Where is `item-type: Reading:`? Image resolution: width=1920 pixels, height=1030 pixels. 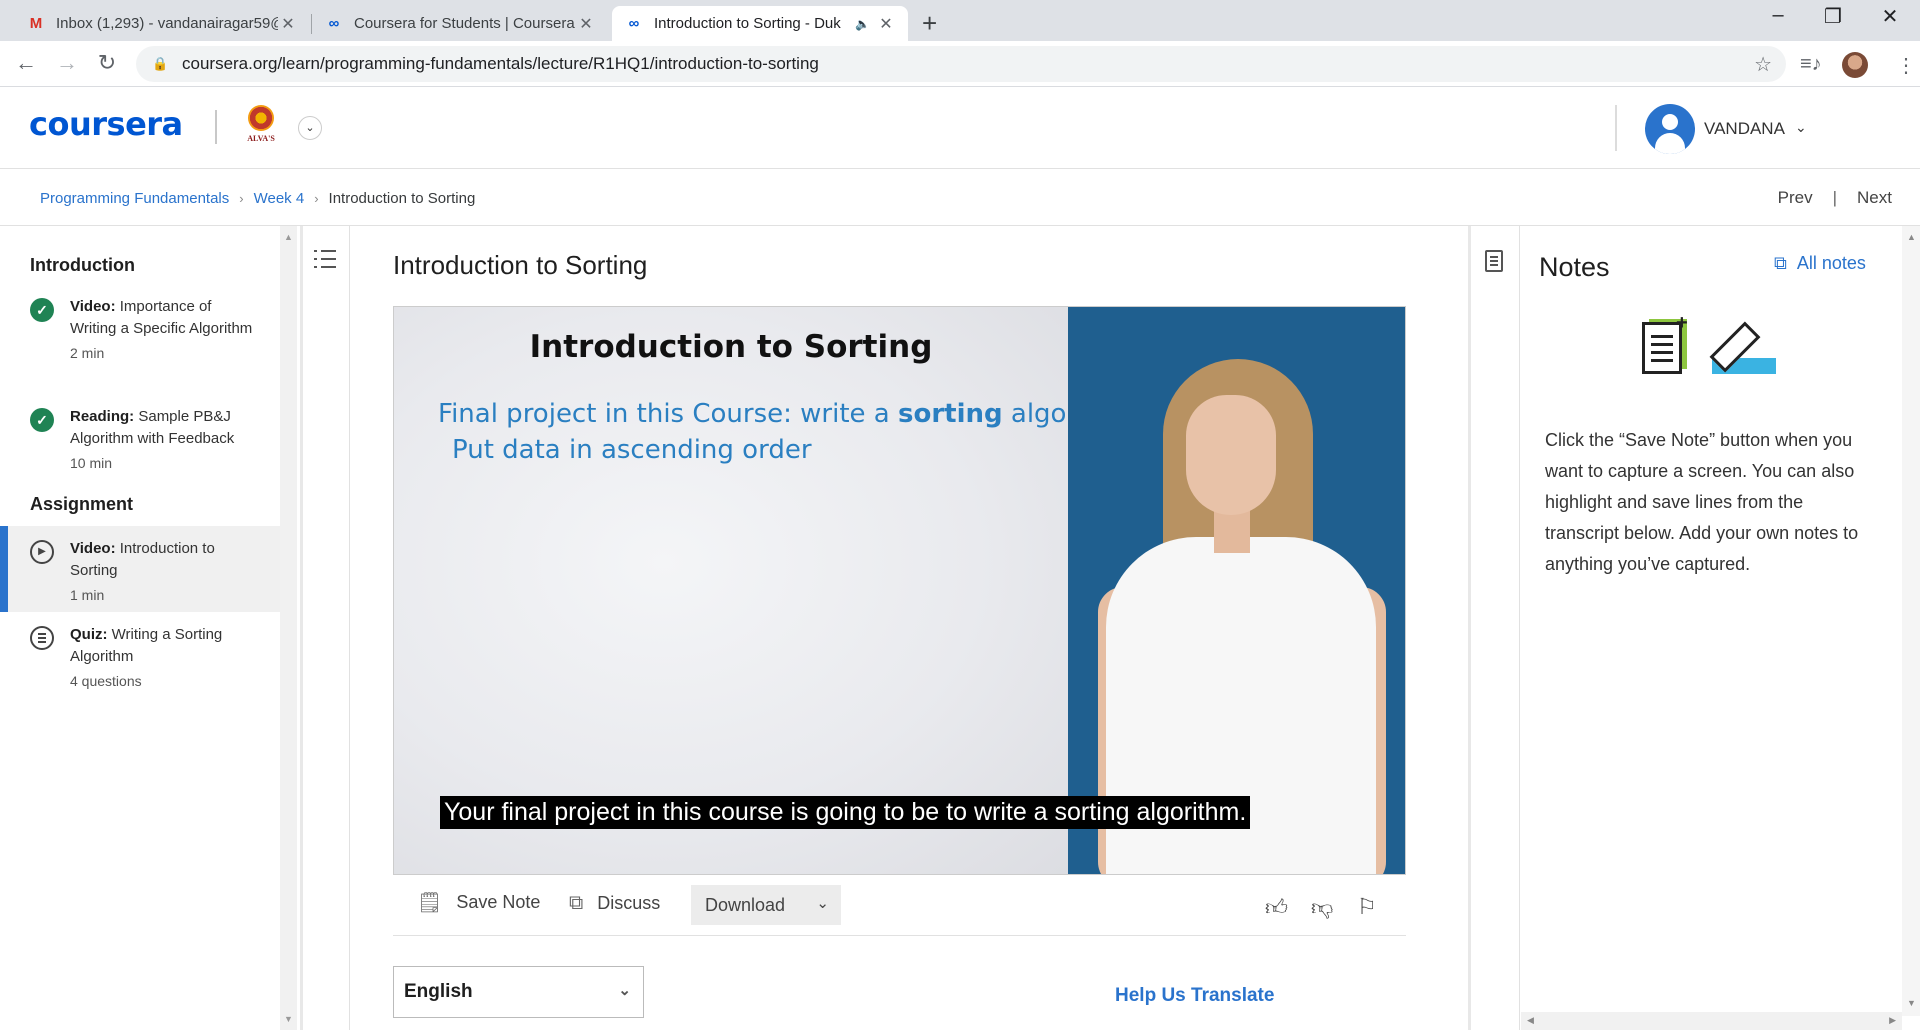 item-type: Reading: is located at coordinates (102, 416).